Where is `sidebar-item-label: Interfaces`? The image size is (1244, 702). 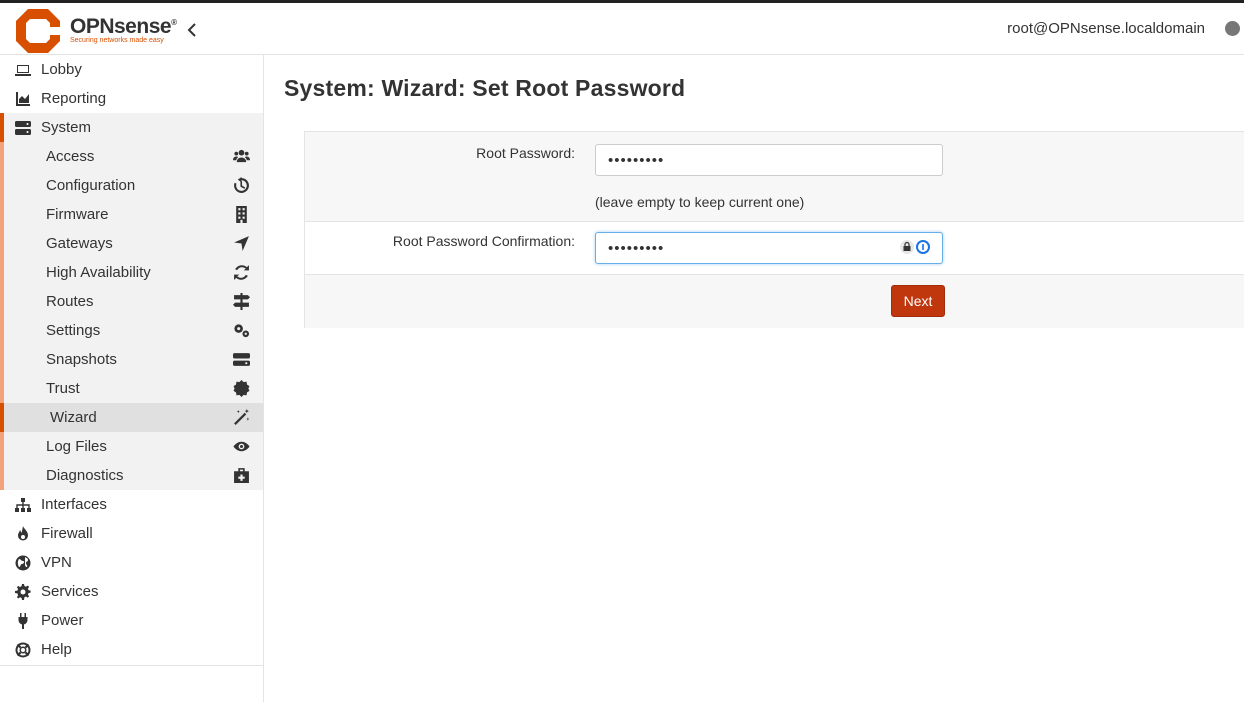 sidebar-item-label: Interfaces is located at coordinates (74, 504).